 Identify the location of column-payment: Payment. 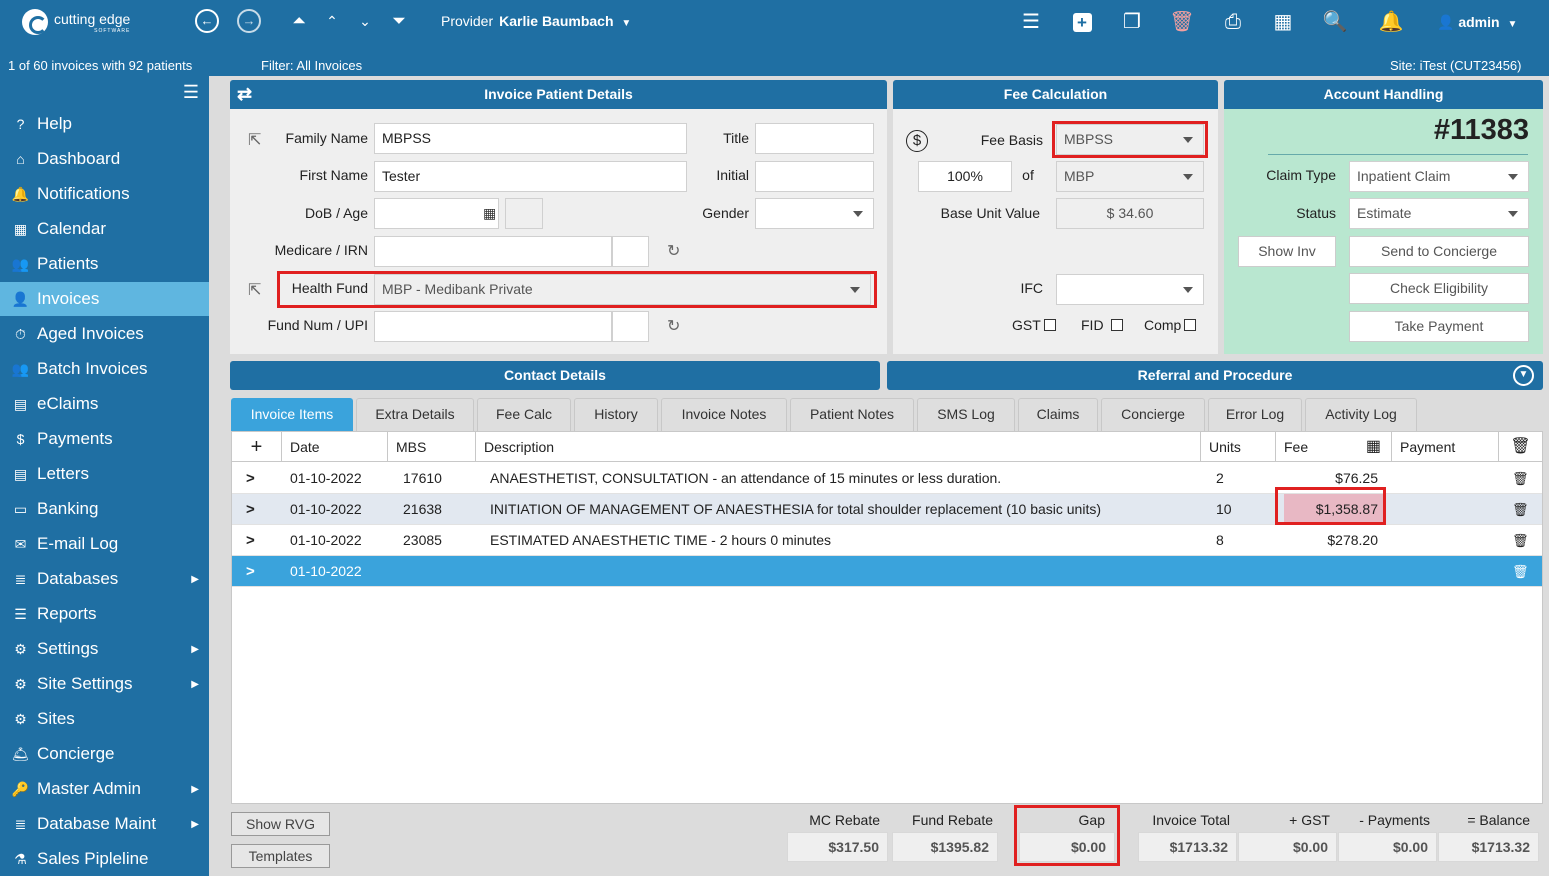
(1445, 447).